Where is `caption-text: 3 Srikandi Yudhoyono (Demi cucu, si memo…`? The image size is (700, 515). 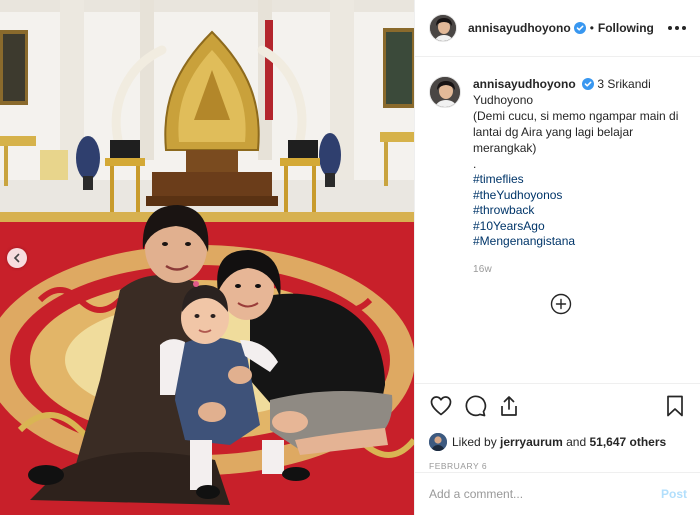 caption-text: 3 Srikandi Yudhoyono (Demi cucu, si memo… is located at coordinates (576, 124).